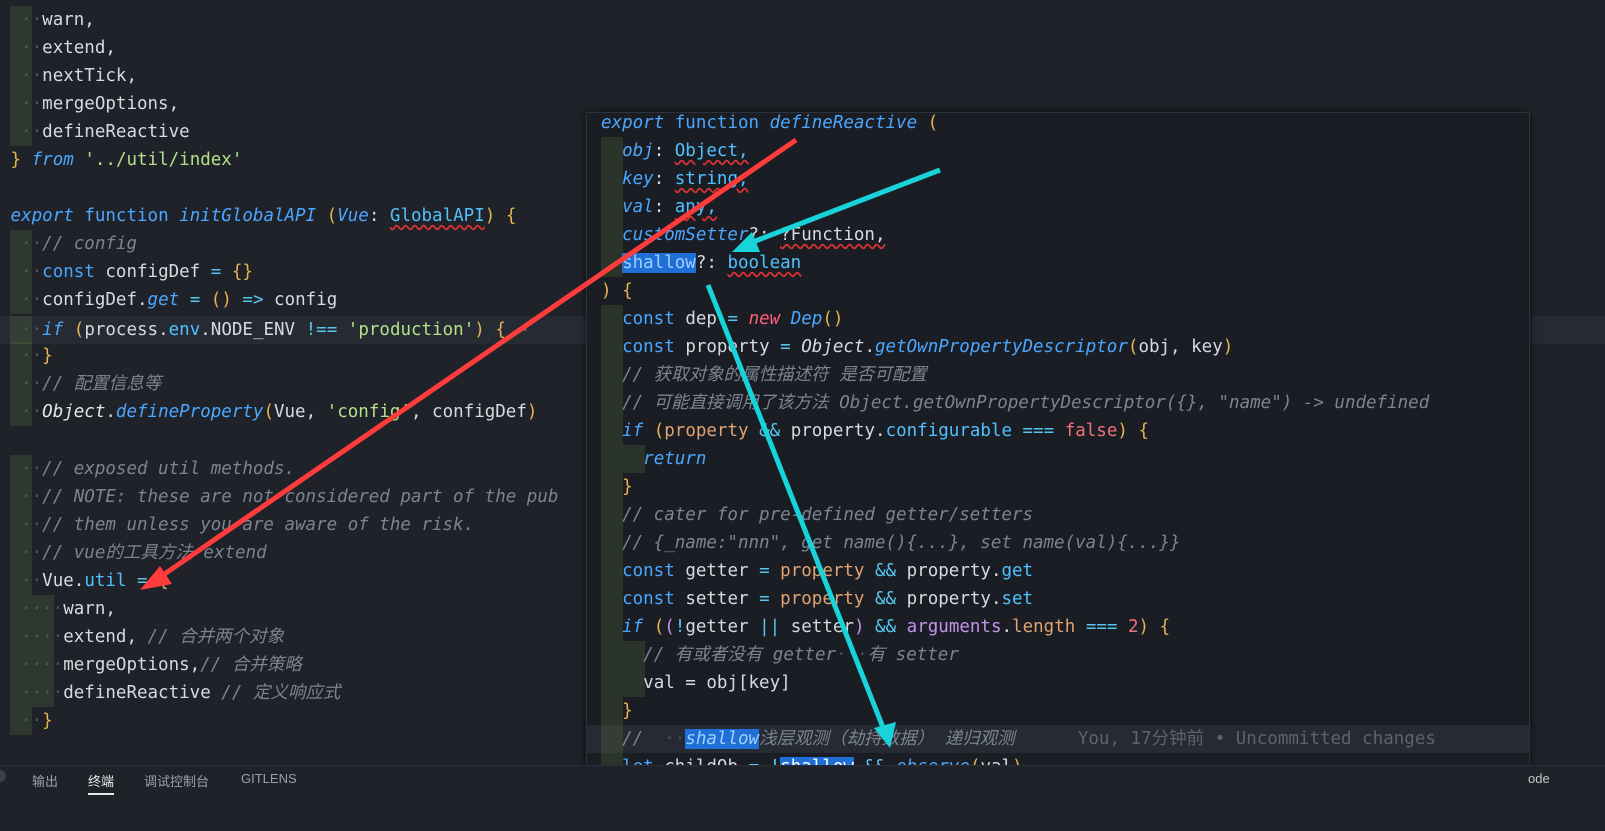  Describe the element at coordinates (80, 384) in the screenshot. I see `code-line: ··// 配置信息等` at that location.